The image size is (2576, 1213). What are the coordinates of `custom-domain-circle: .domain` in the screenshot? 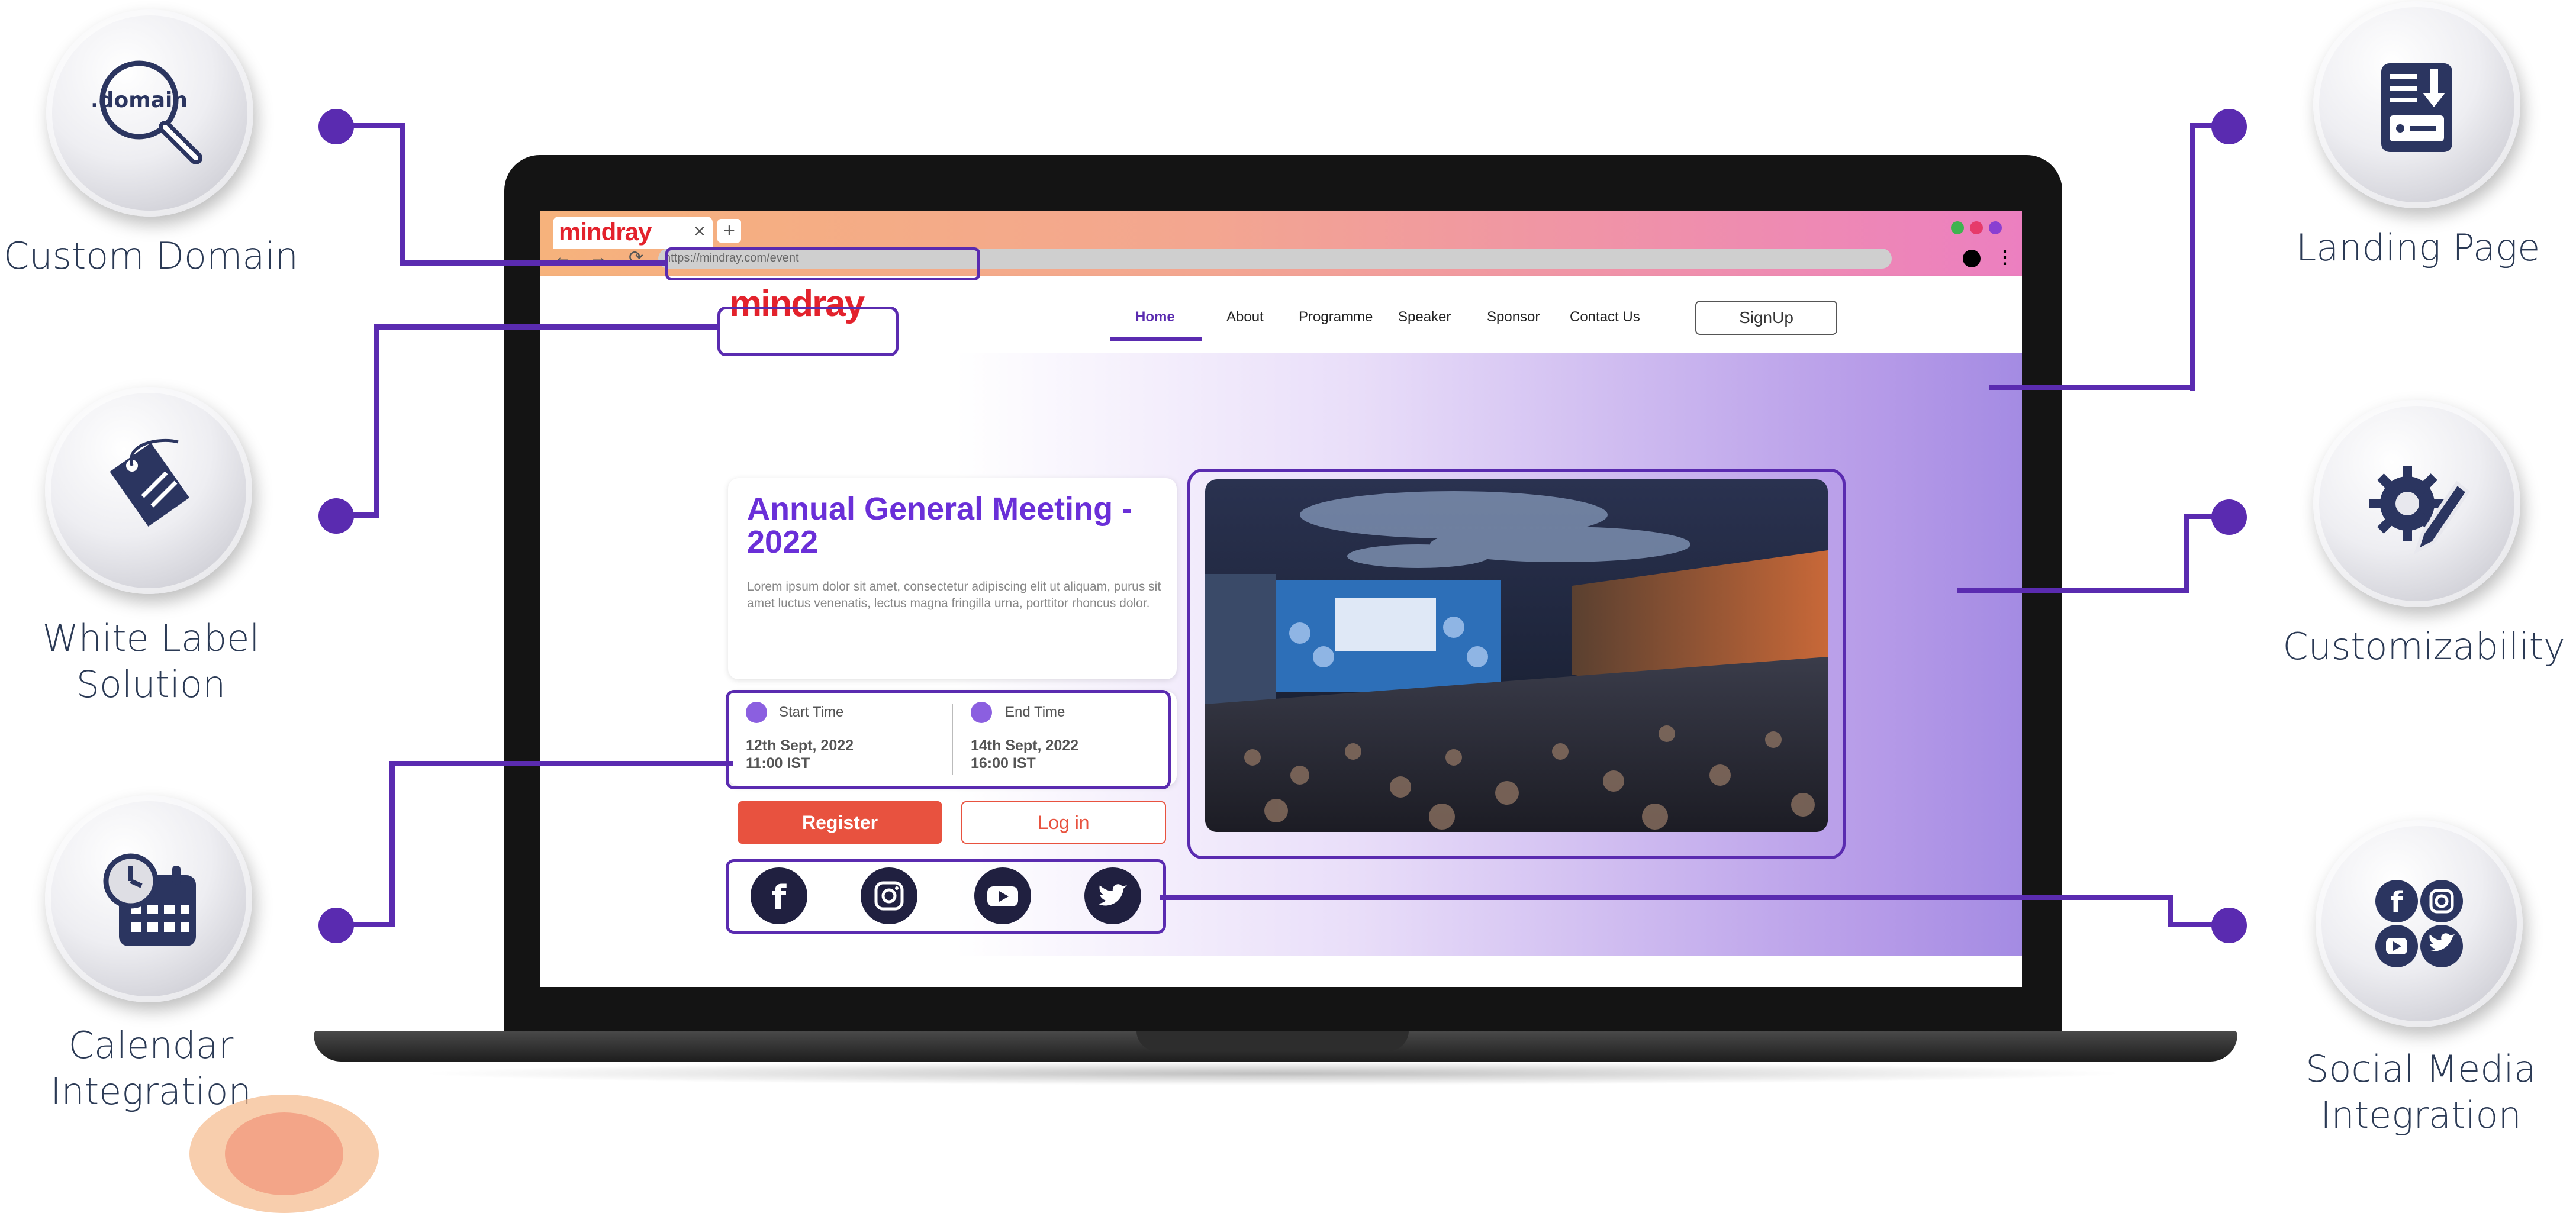 It's located at (149, 113).